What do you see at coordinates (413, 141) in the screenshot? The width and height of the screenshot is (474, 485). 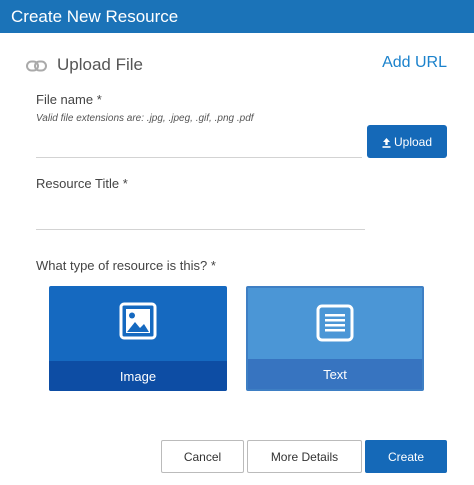 I see `upload-button-label: Upload` at bounding box center [413, 141].